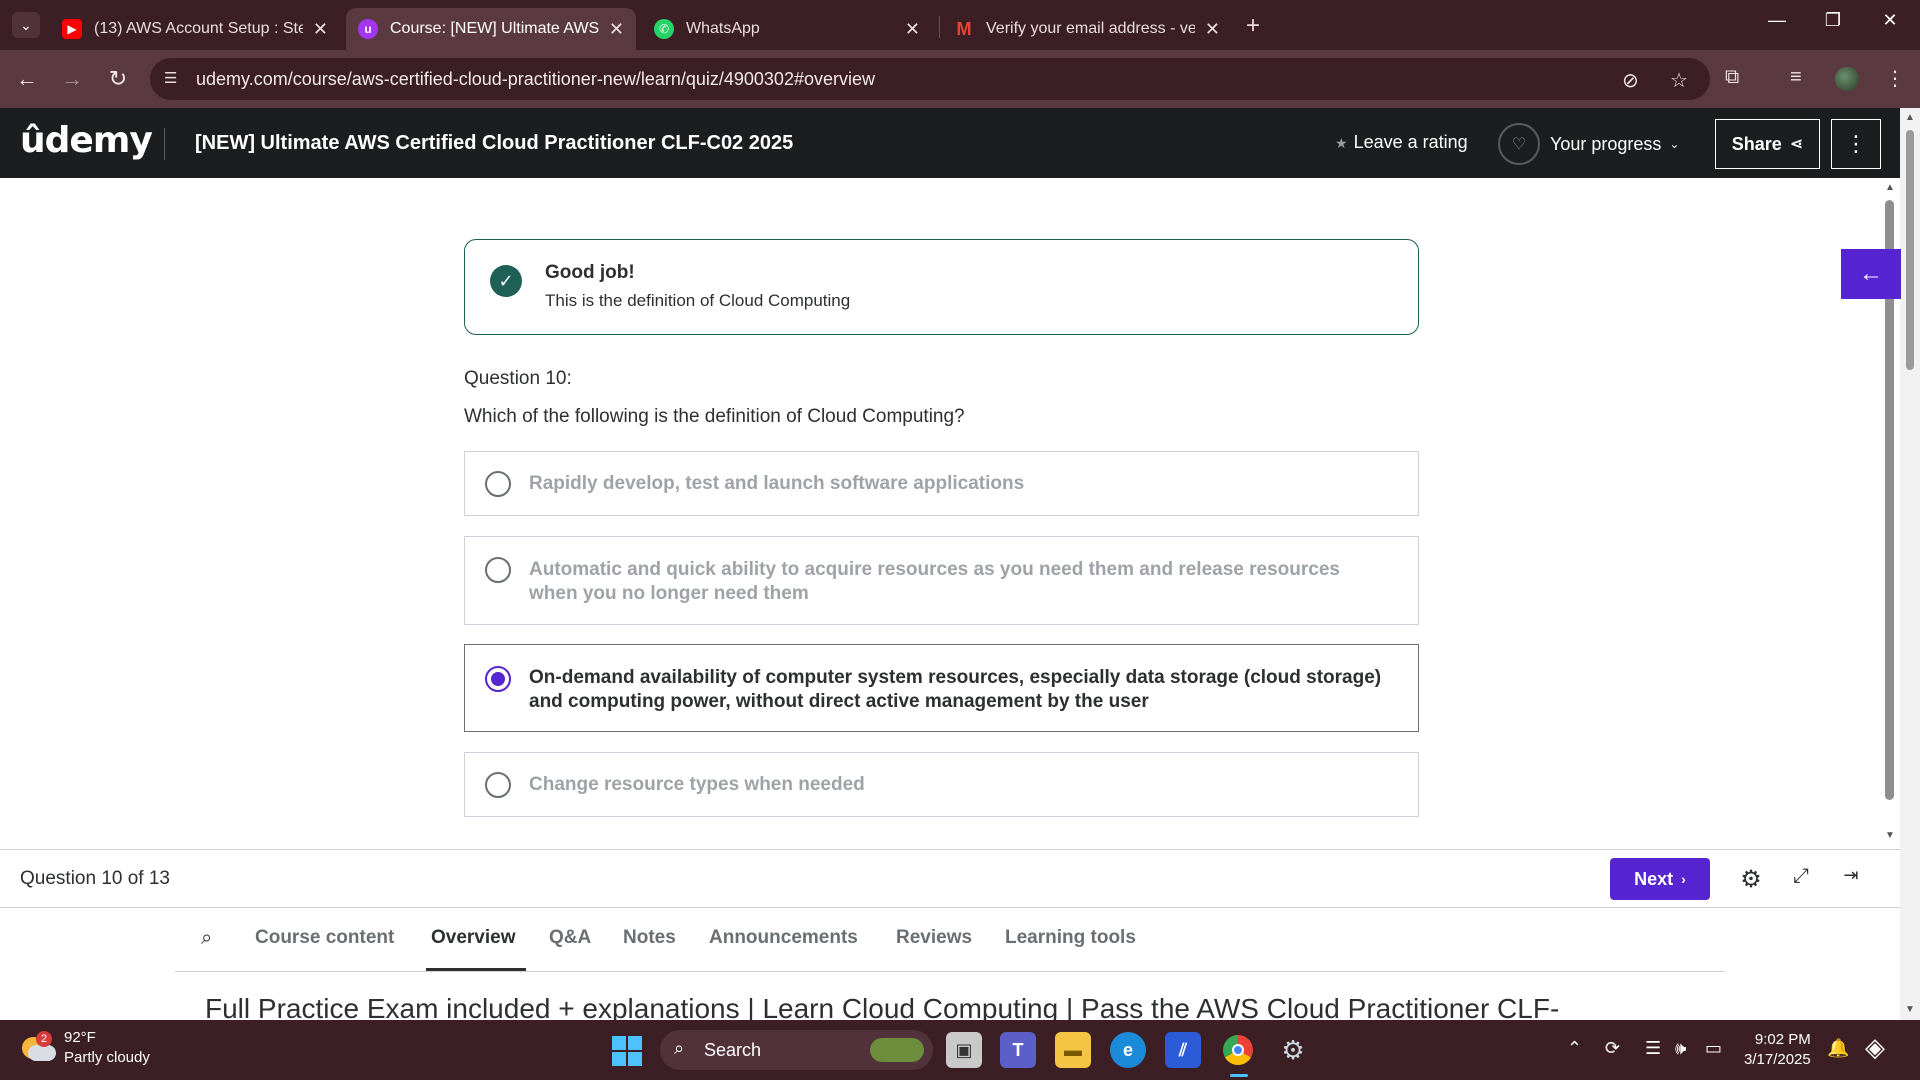 The image size is (1920, 1080). Describe the element at coordinates (783, 938) in the screenshot. I see `tab-announcements: Announcements` at that location.